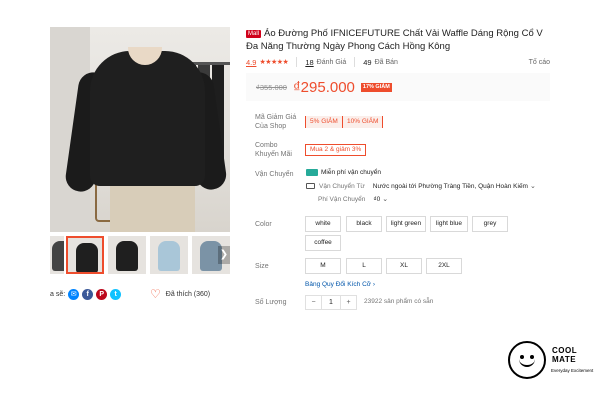 Image resolution: width=600 pixels, height=400 pixels. I want to click on thumbnail-strip, so click(140, 255).